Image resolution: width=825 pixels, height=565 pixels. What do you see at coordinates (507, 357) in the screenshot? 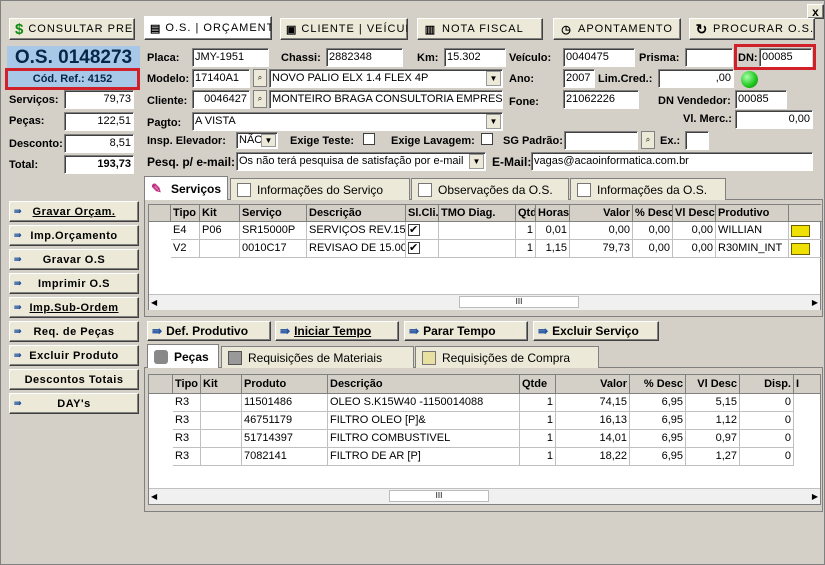
I see `tab-req-compra: Requisições de Compra` at bounding box center [507, 357].